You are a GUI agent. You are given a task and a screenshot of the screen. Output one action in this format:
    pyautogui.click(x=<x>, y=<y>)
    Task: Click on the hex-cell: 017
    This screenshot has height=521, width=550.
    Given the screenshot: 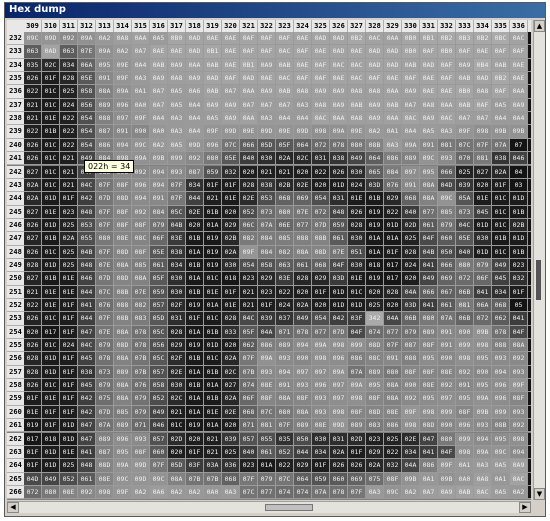 What is the action you would take?
    pyautogui.click(x=393, y=265)
    